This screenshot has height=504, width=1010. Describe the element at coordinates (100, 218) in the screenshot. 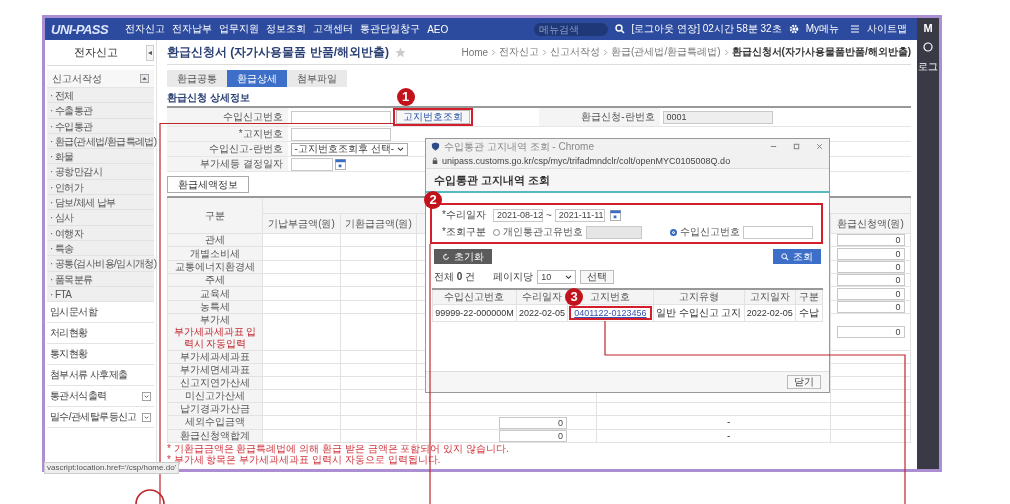

I see `sidebar-item: · 심사` at that location.